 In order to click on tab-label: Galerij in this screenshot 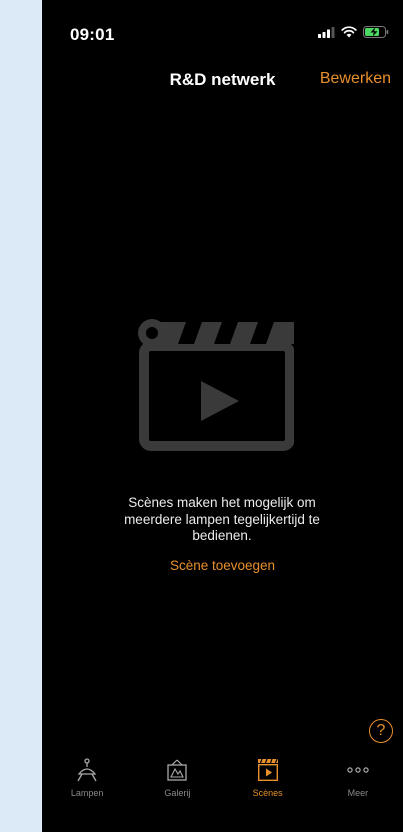, I will do `click(177, 793)`.